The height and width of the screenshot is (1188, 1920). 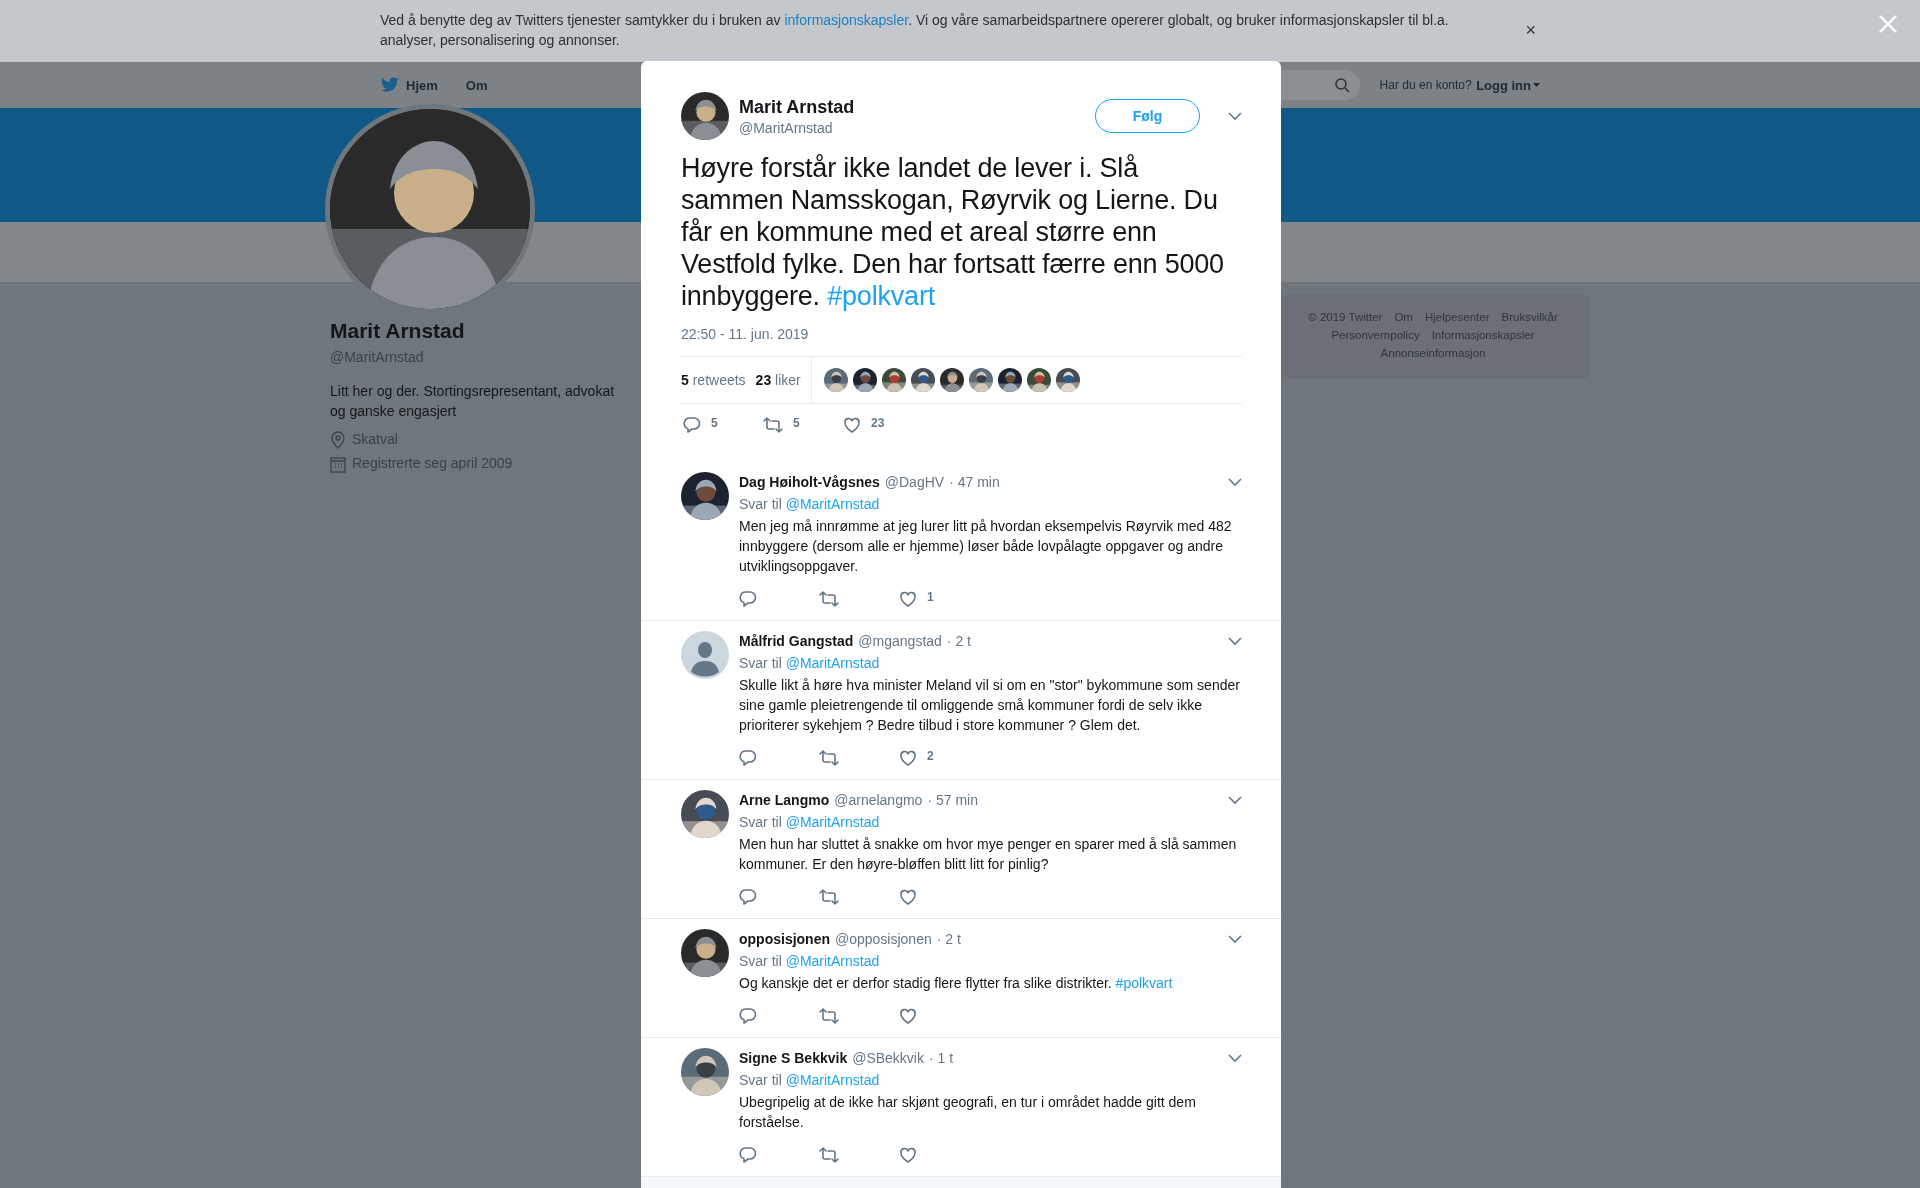 What do you see at coordinates (745, 334) in the screenshot?
I see `tweet-timestamp: 22:50 - 11. jun. 2019` at bounding box center [745, 334].